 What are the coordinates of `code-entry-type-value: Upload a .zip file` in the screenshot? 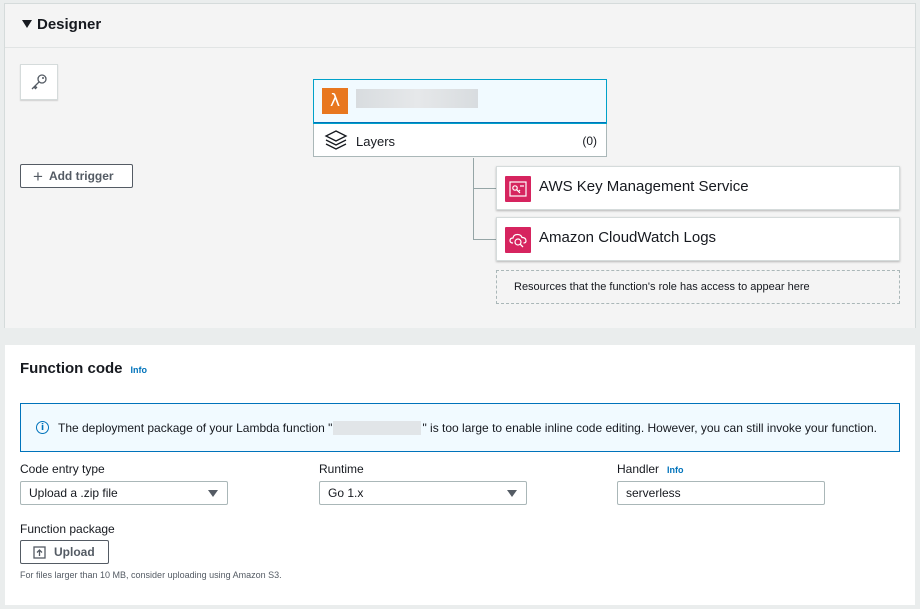 It's located at (73, 493).